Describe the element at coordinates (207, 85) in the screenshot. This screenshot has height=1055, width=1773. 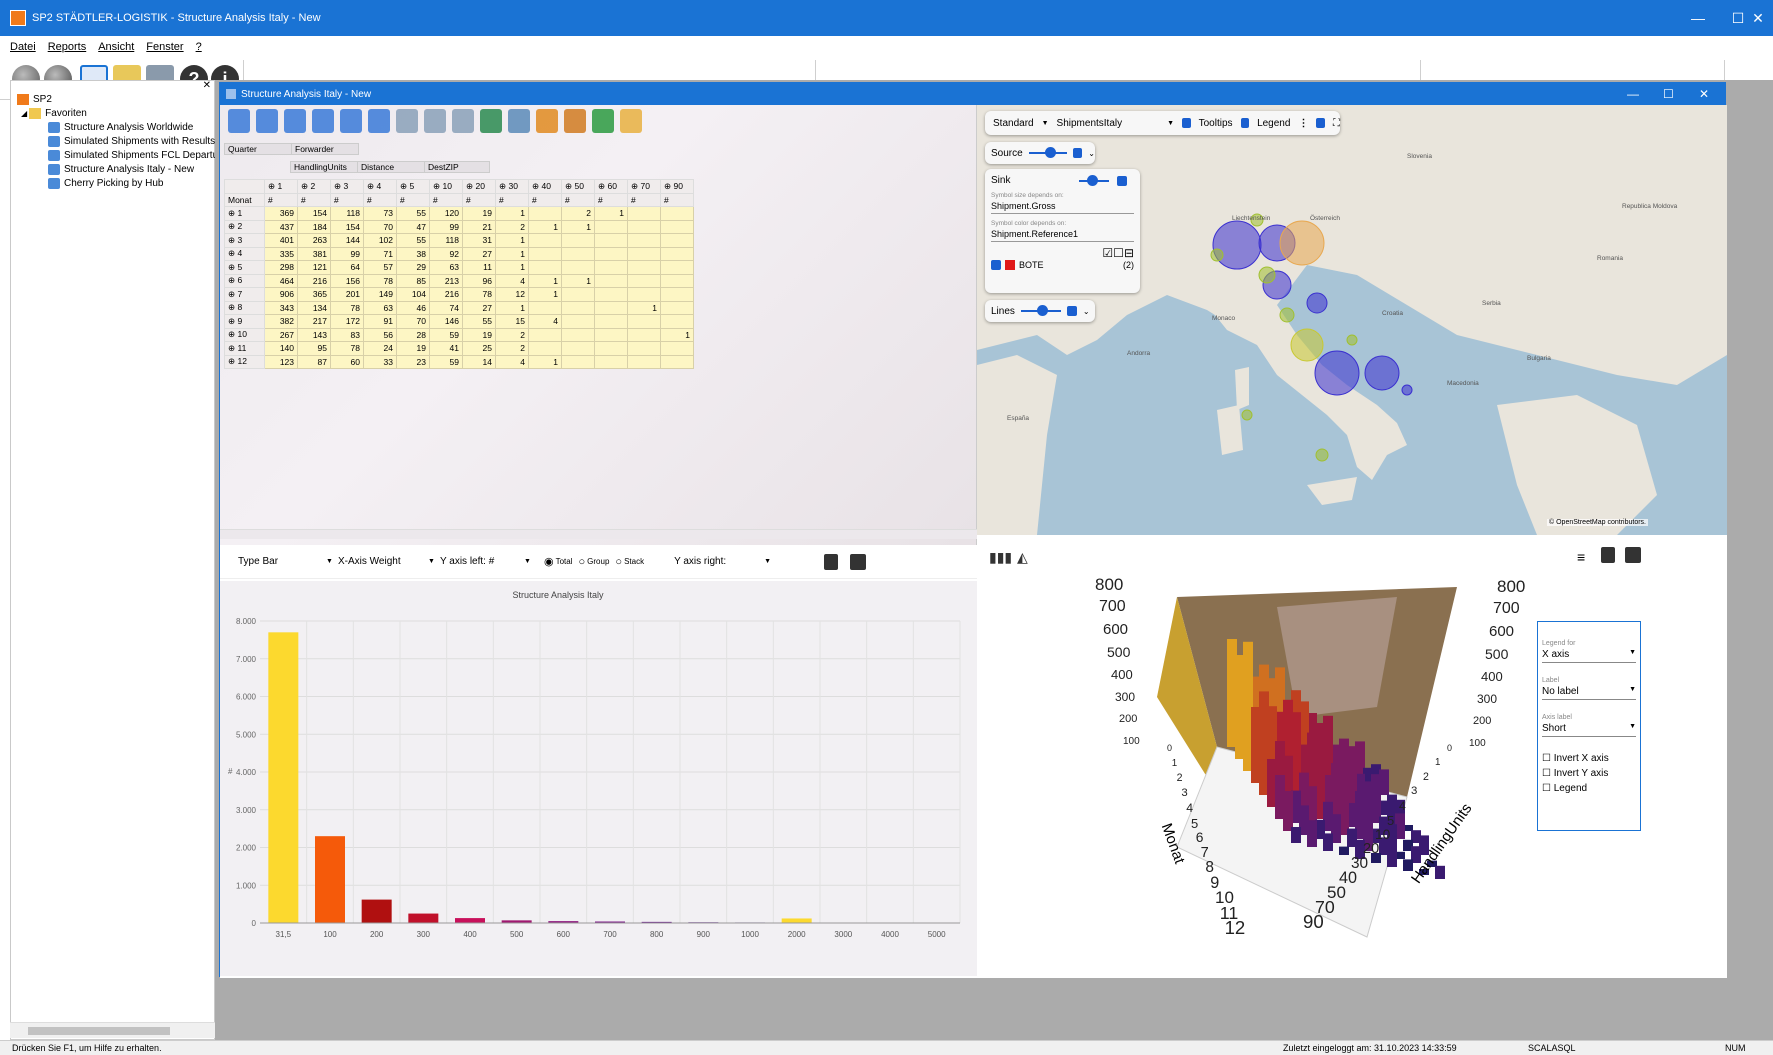
I see `close-pane-icon: ✕` at that location.